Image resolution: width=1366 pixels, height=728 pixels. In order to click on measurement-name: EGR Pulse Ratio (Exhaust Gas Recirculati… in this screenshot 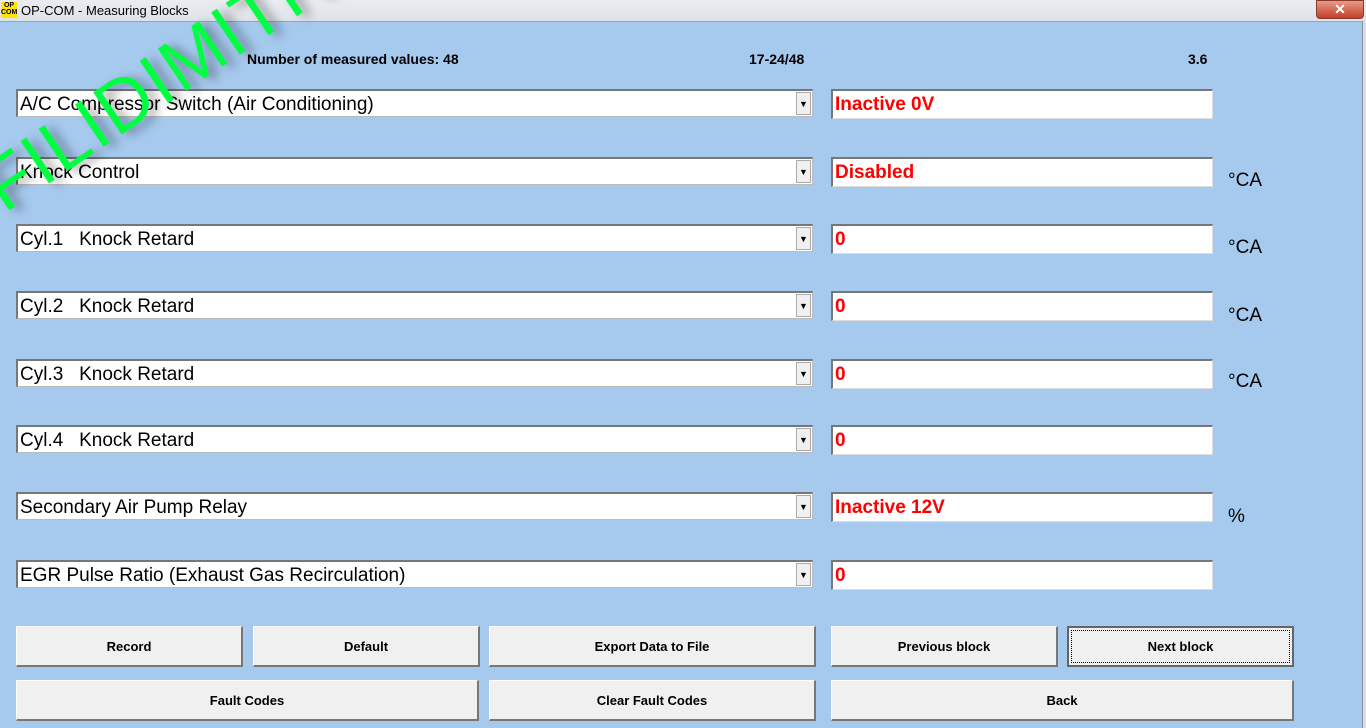, I will do `click(213, 575)`.